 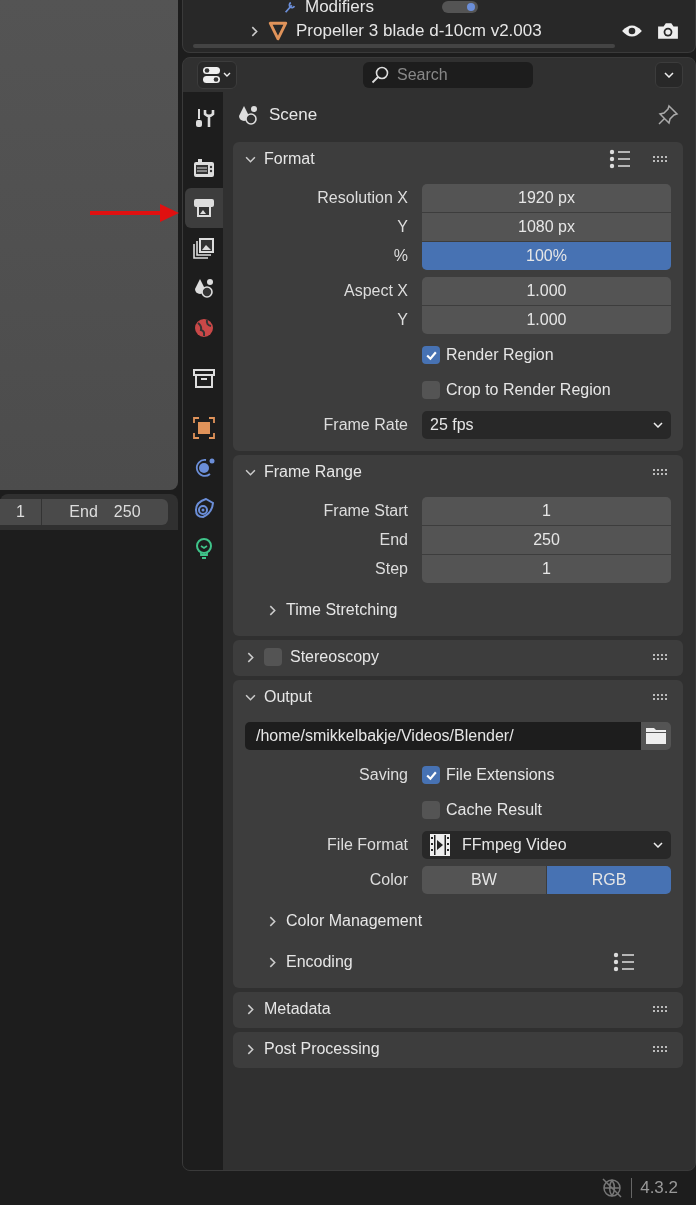 I want to click on search-field: Search, so click(x=448, y=75).